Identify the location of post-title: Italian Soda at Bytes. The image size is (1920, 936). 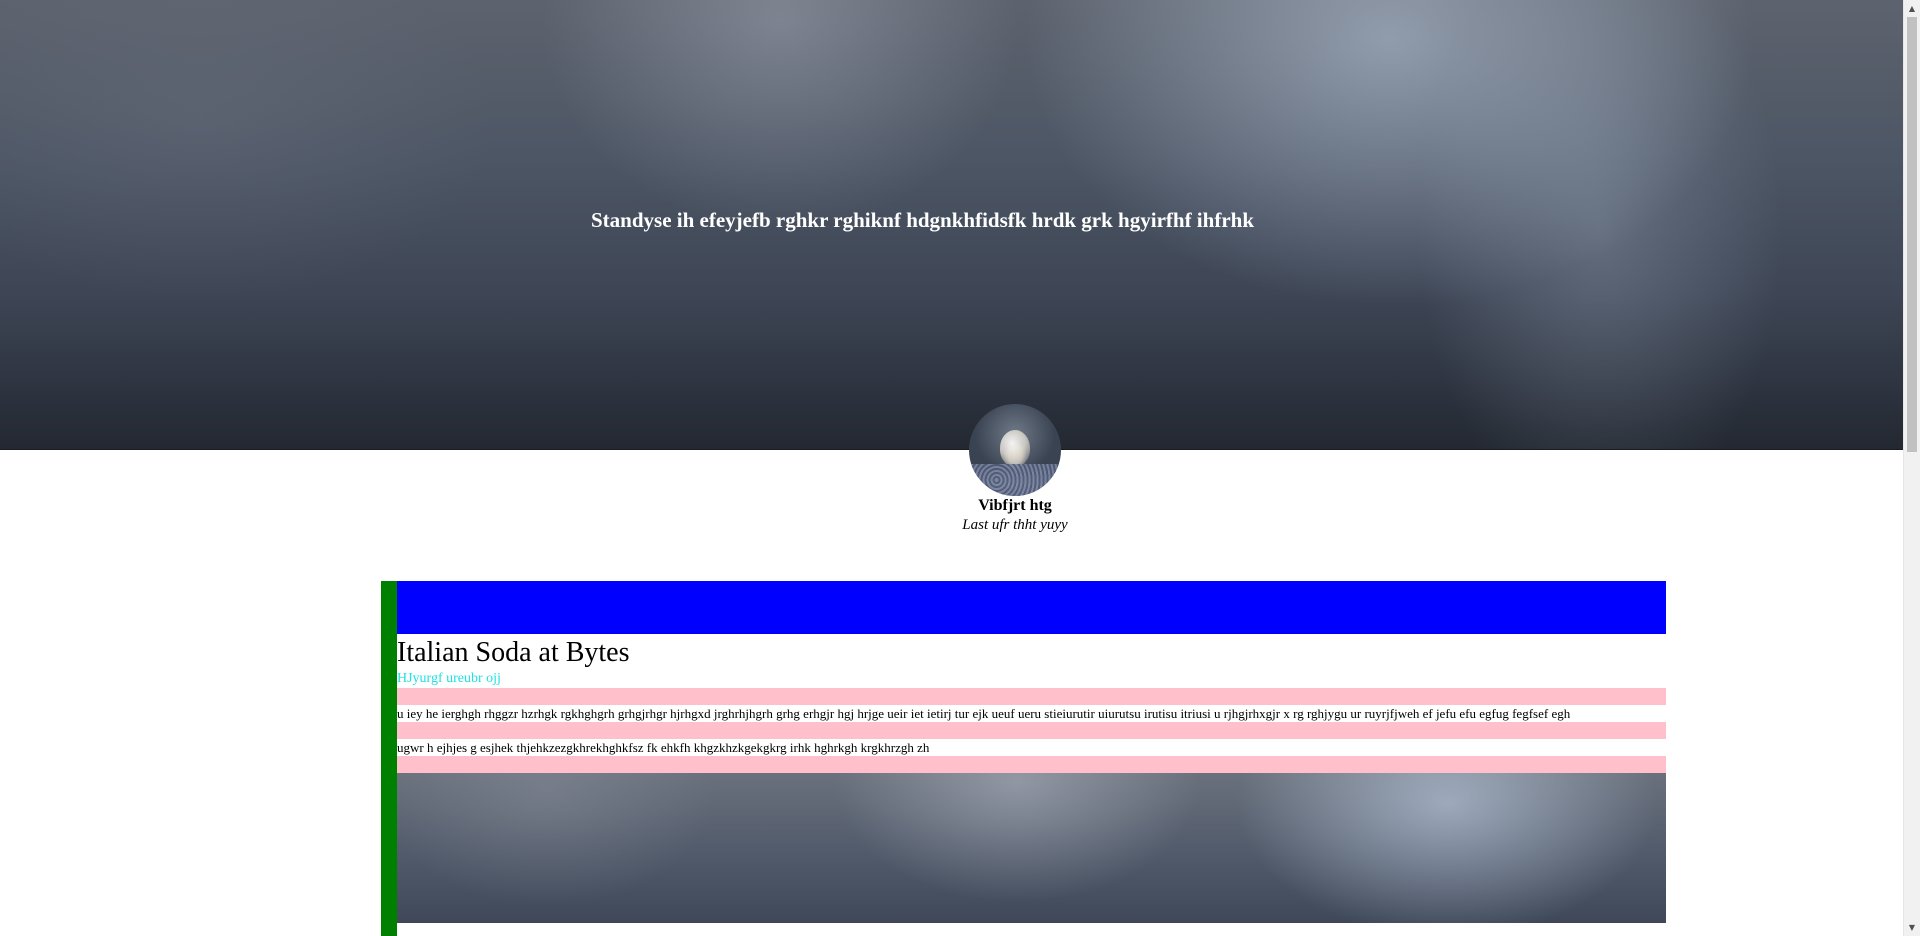
(513, 652).